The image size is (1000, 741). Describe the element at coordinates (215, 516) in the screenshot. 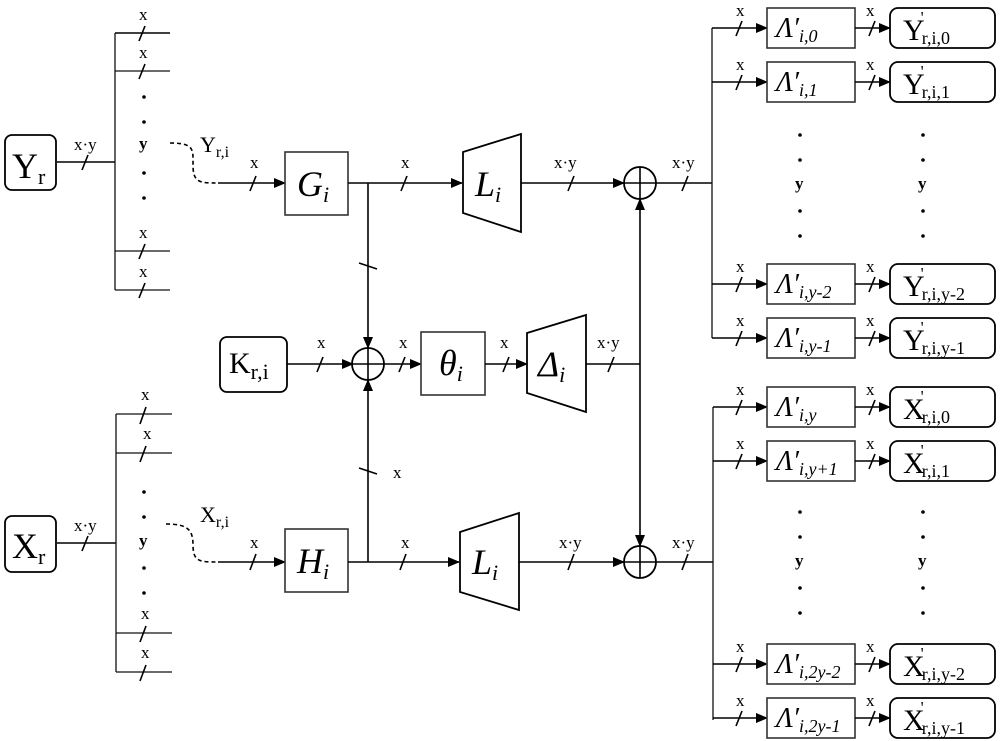

I see `Xri-label: Xr,i` at that location.